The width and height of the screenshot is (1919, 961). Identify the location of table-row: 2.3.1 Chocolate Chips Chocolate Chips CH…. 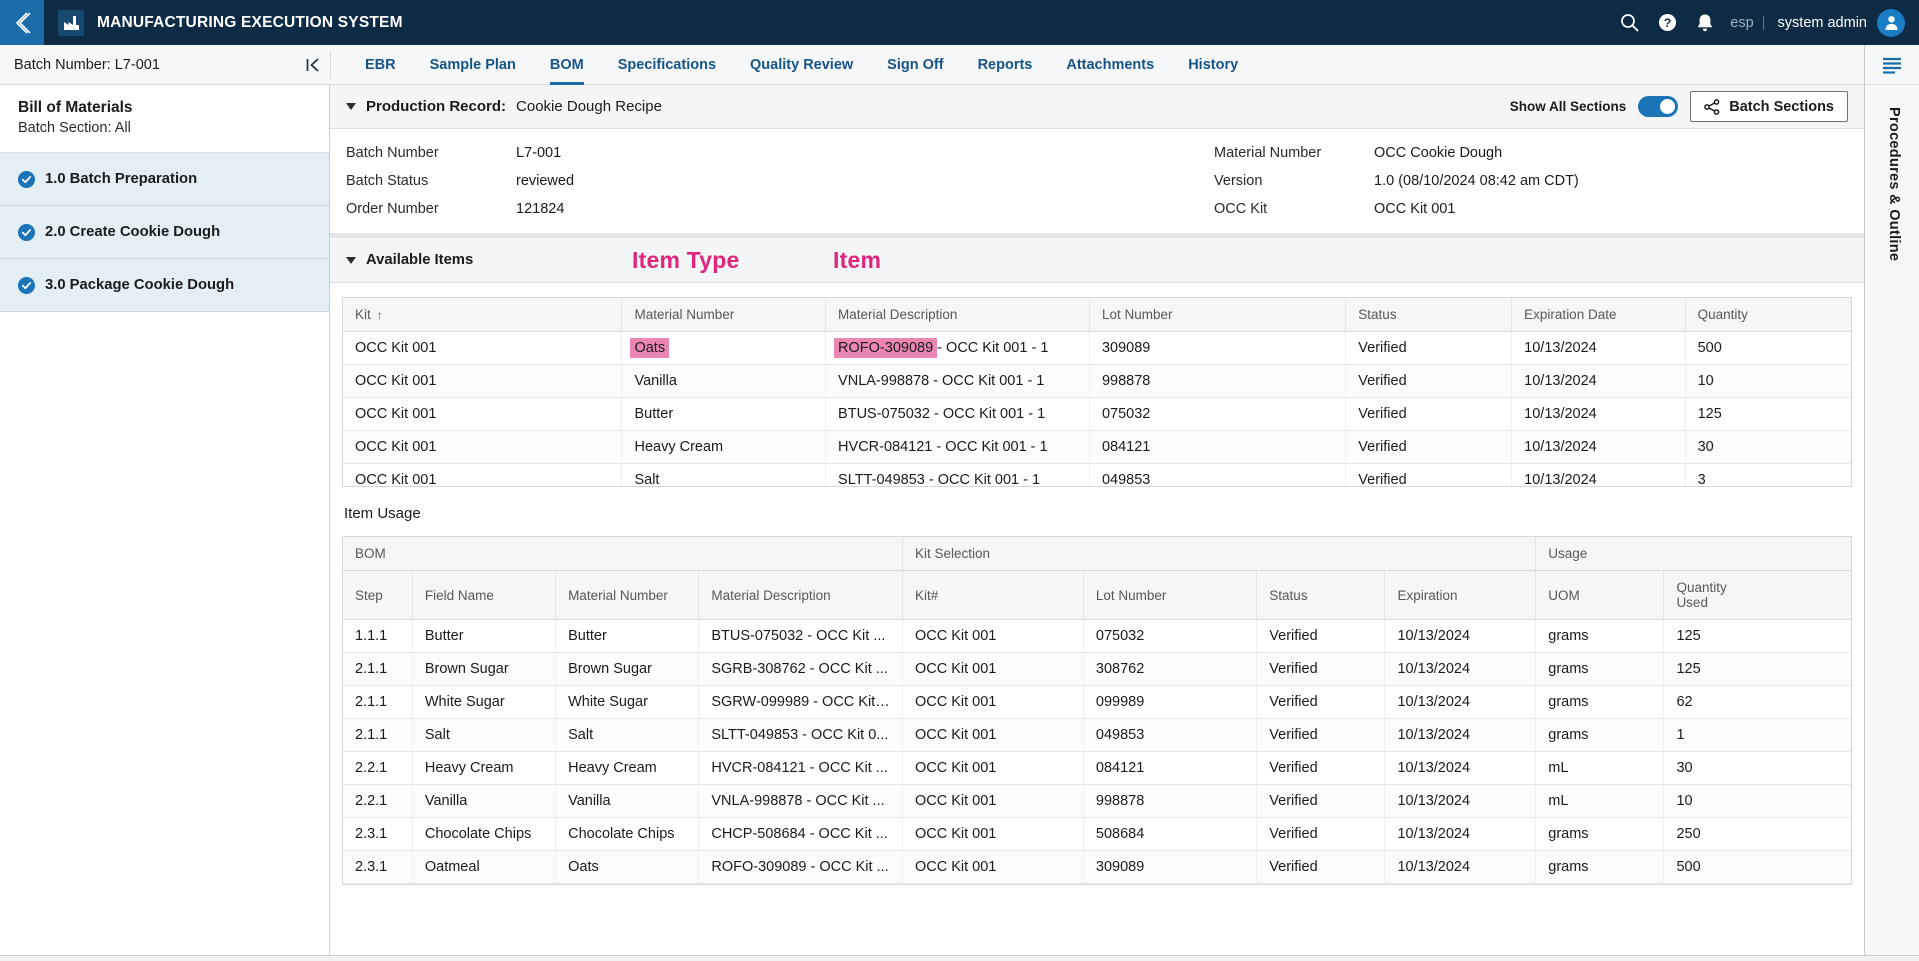
(1097, 834).